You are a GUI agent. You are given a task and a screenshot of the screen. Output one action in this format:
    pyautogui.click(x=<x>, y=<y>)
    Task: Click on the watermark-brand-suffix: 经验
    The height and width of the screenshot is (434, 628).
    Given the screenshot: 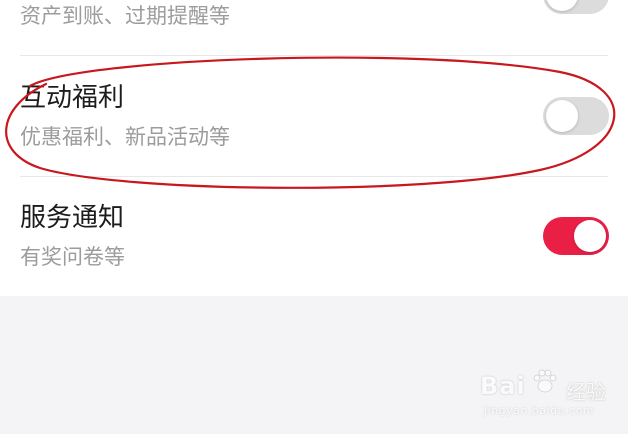 What is the action you would take?
    pyautogui.click(x=586, y=392)
    